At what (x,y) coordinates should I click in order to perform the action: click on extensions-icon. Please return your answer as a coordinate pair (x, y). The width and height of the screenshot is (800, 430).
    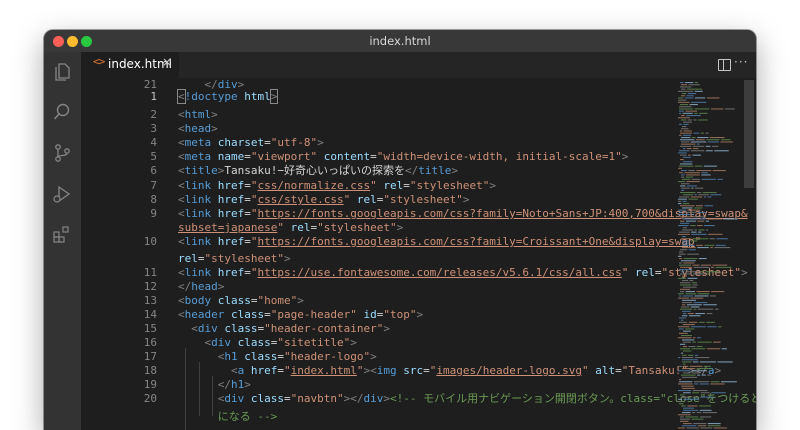
    Looking at the image, I should click on (62, 234).